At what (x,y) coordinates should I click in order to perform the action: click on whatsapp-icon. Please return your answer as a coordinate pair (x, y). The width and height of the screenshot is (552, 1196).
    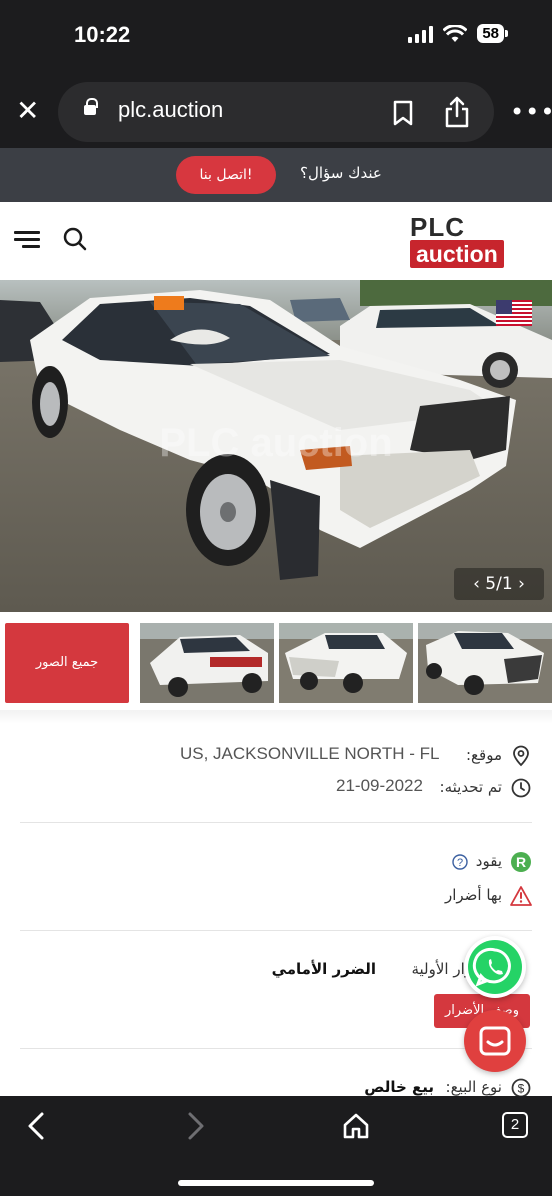
    Looking at the image, I should click on (495, 967).